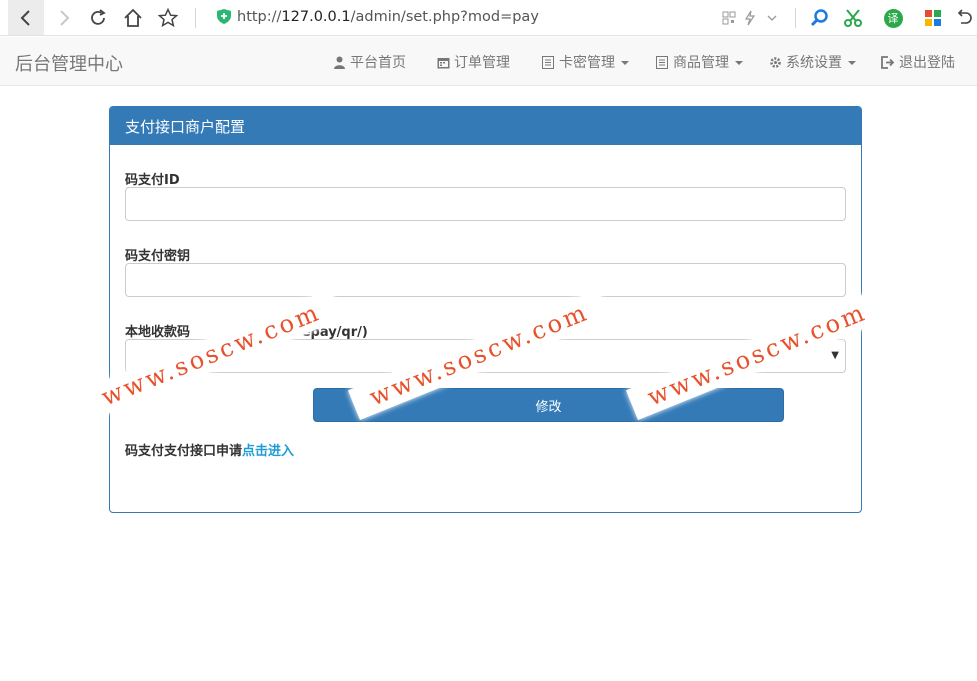 Image resolution: width=977 pixels, height=681 pixels. I want to click on codepay-key-input, so click(485, 280).